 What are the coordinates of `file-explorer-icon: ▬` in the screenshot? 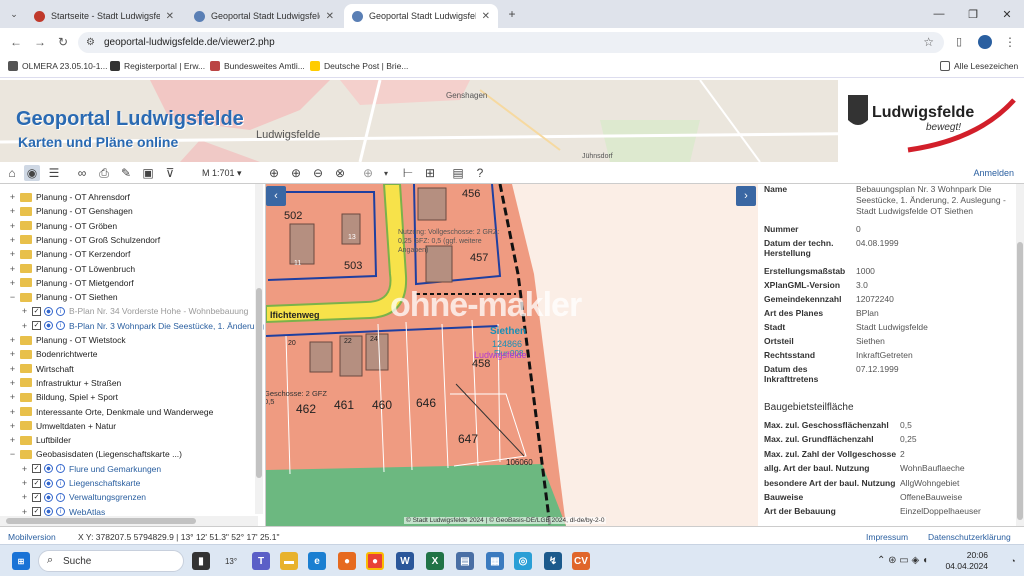 It's located at (289, 561).